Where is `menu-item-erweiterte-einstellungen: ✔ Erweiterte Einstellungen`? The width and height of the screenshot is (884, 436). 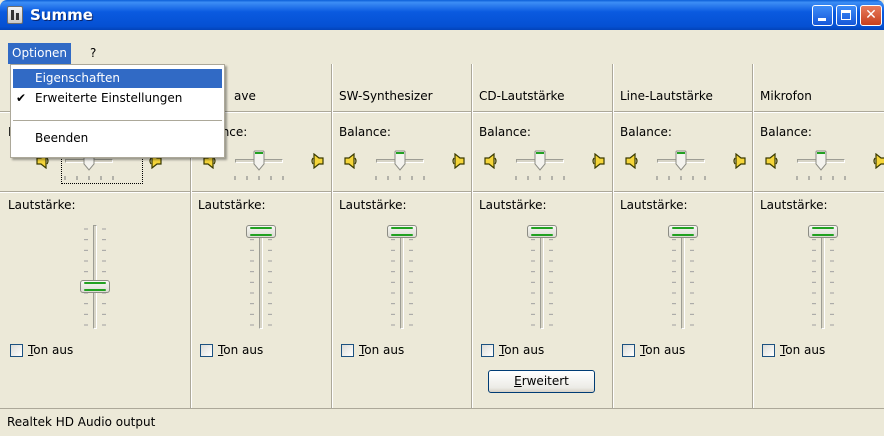 menu-item-erweiterte-einstellungen: ✔ Erweiterte Einstellungen is located at coordinates (117, 98).